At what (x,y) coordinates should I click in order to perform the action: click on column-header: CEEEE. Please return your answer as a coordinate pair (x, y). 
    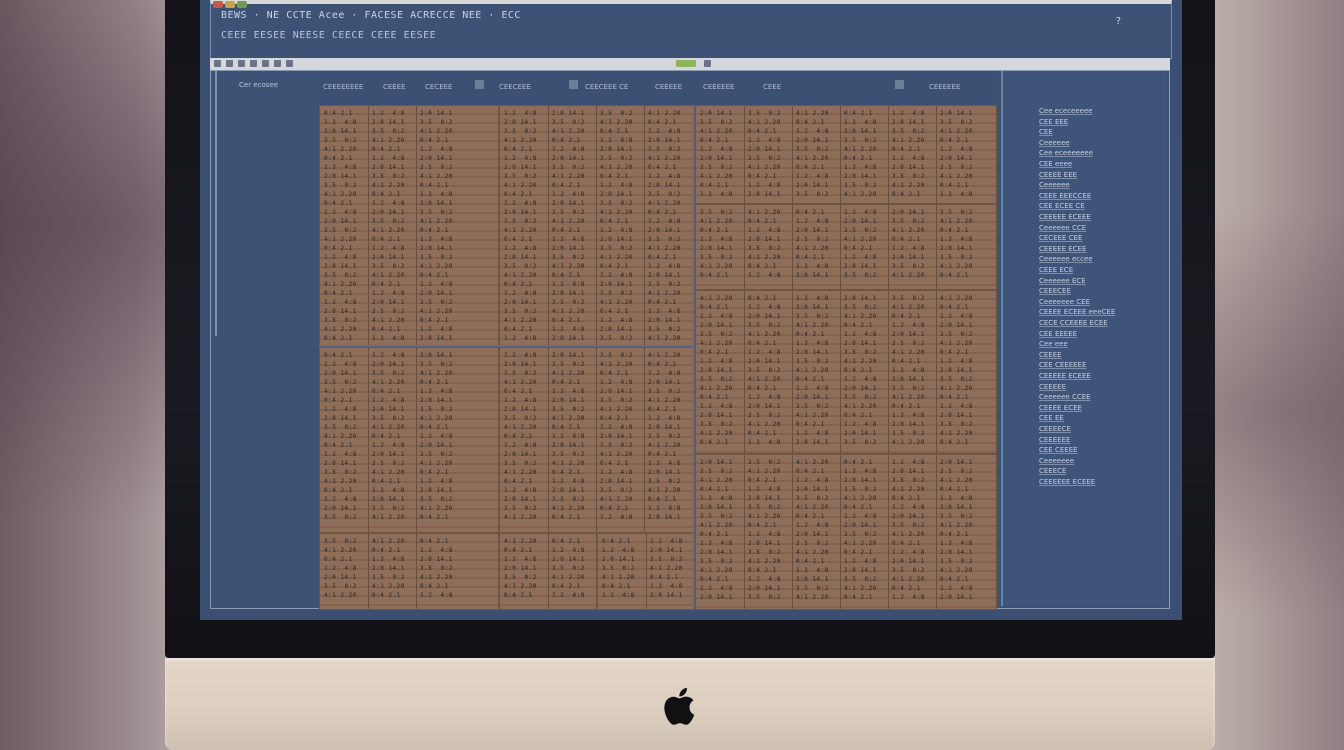
    Looking at the image, I should click on (403, 87).